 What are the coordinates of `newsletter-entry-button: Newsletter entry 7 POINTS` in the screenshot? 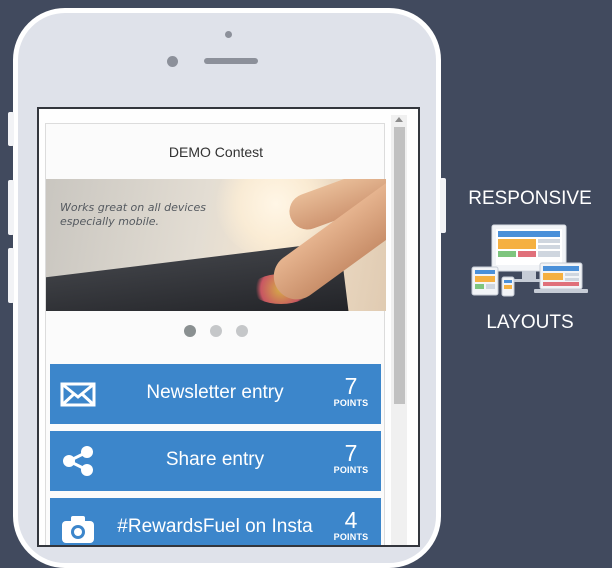 It's located at (215, 394).